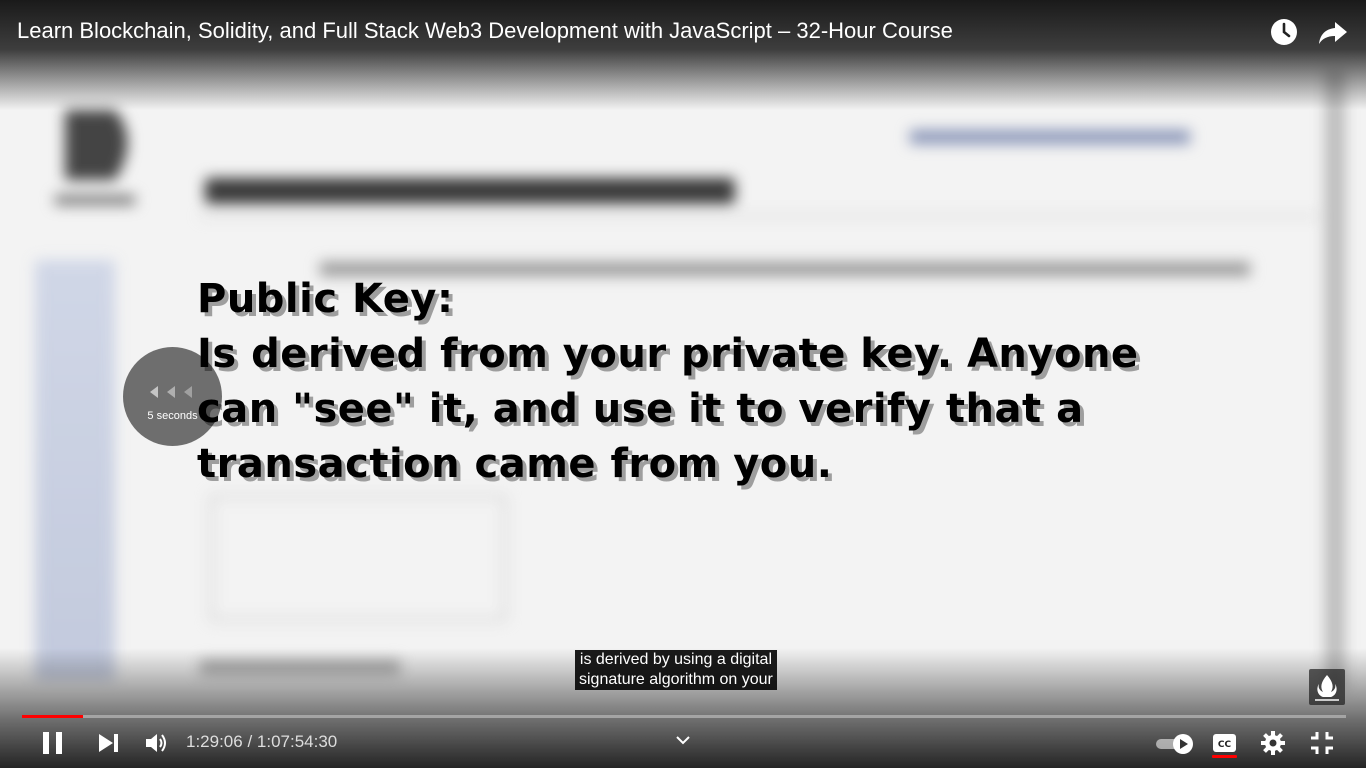 The image size is (1366, 768). I want to click on volume-icon, so click(157, 743).